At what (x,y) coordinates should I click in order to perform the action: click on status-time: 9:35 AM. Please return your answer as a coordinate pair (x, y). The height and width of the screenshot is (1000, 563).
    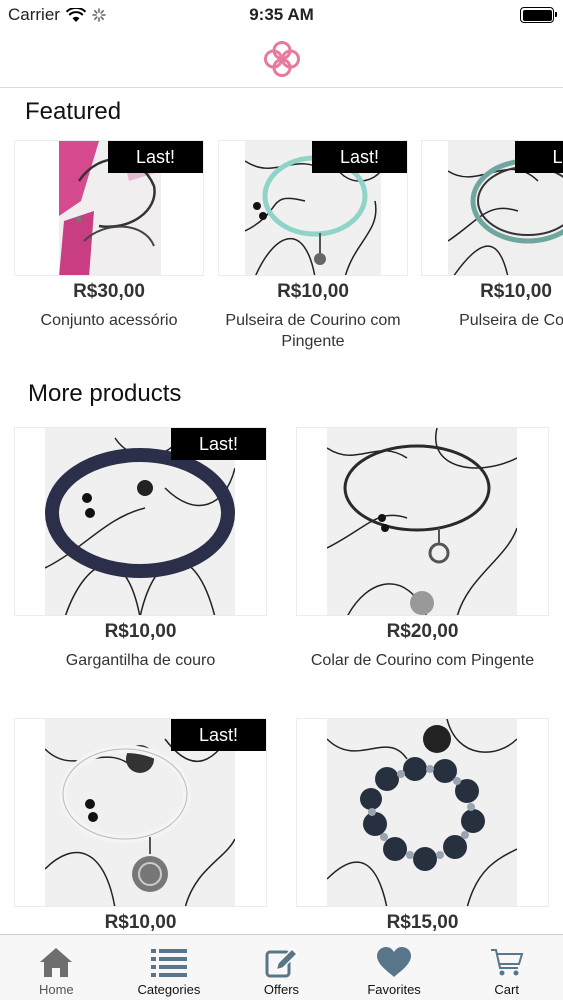
    Looking at the image, I should click on (281, 14).